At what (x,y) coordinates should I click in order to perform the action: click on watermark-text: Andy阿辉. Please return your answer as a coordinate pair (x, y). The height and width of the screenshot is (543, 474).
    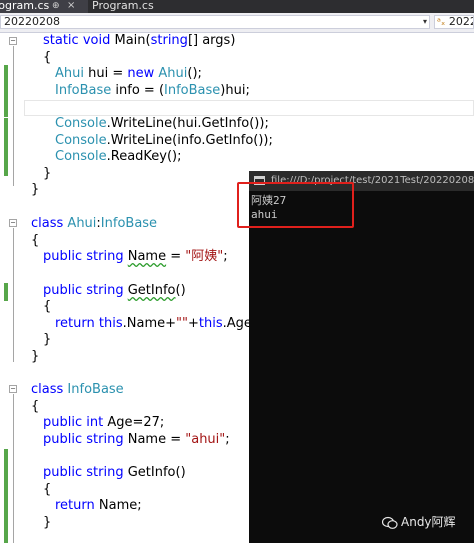
    Looking at the image, I should click on (428, 522).